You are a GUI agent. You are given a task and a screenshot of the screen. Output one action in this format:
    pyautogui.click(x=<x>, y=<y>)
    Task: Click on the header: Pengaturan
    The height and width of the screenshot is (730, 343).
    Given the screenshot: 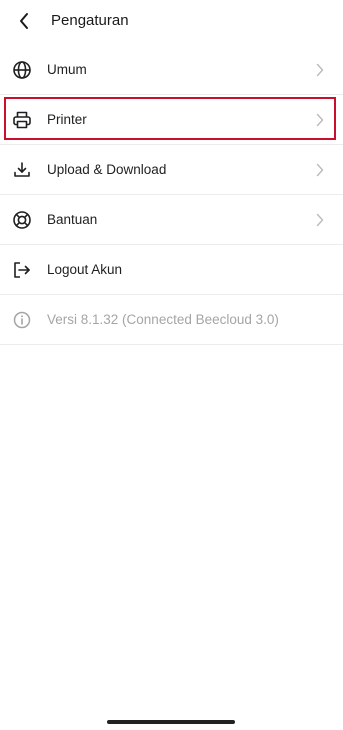 What is the action you would take?
    pyautogui.click(x=171, y=22)
    